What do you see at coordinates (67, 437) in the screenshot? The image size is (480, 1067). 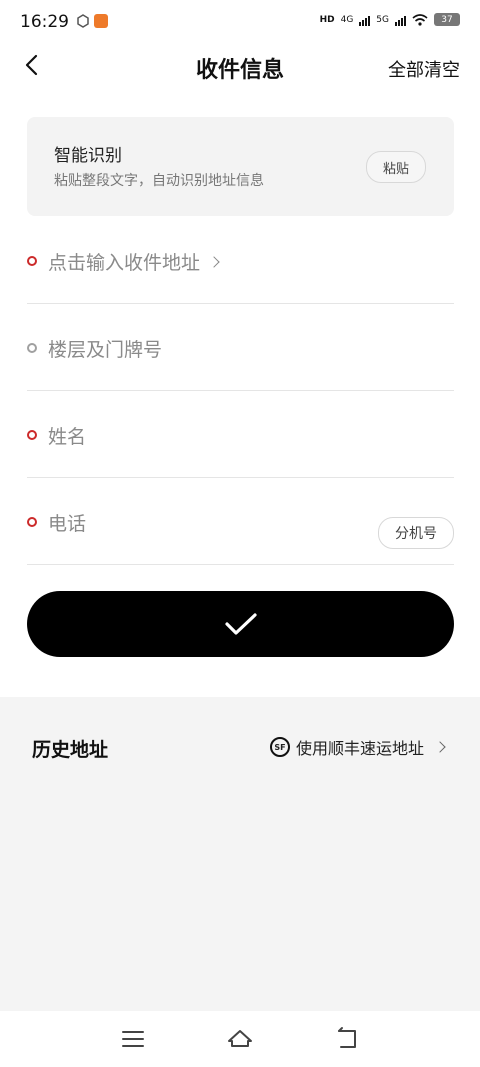 I see `name-placeholder: 姓名` at bounding box center [67, 437].